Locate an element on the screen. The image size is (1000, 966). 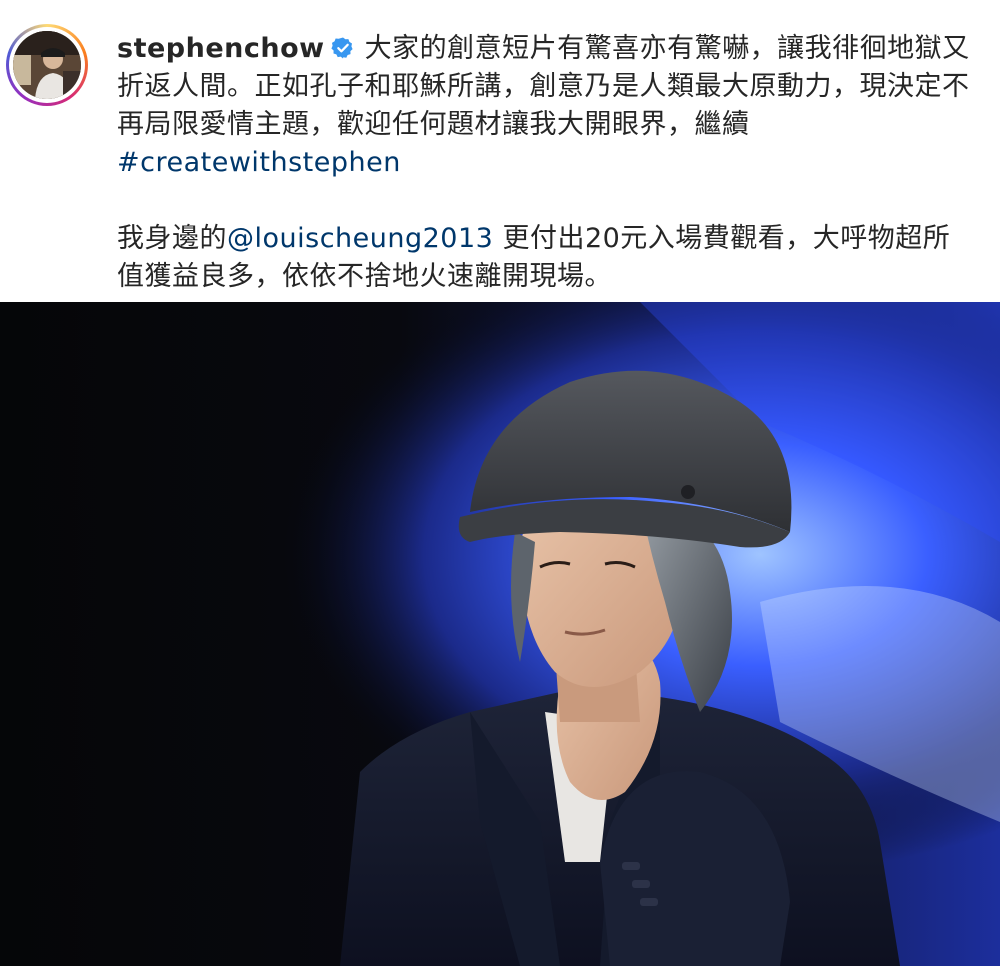
avatar is located at coordinates (47, 65).